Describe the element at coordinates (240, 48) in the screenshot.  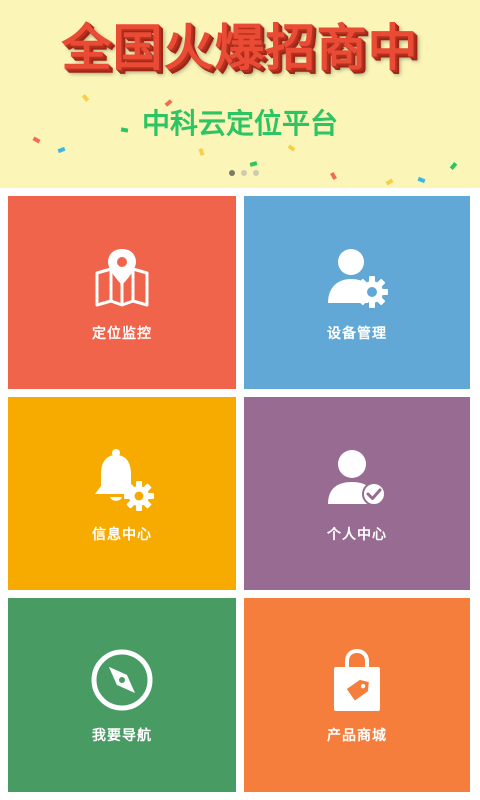
I see `banner-title: 全国火爆招商中` at that location.